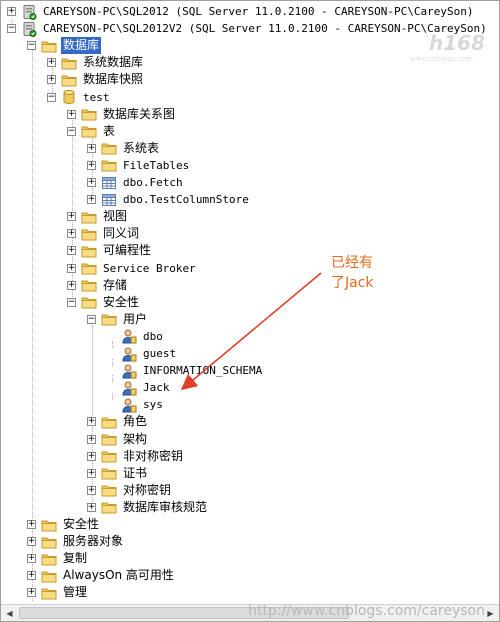 Image resolution: width=500 pixels, height=622 pixels. I want to click on annotation-line-1: 已经有, so click(352, 263).